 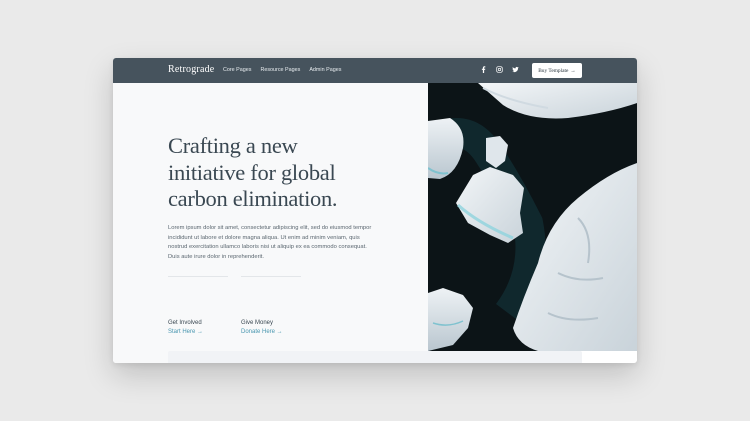 I want to click on headline-line-3: carbon elimination., so click(x=253, y=198).